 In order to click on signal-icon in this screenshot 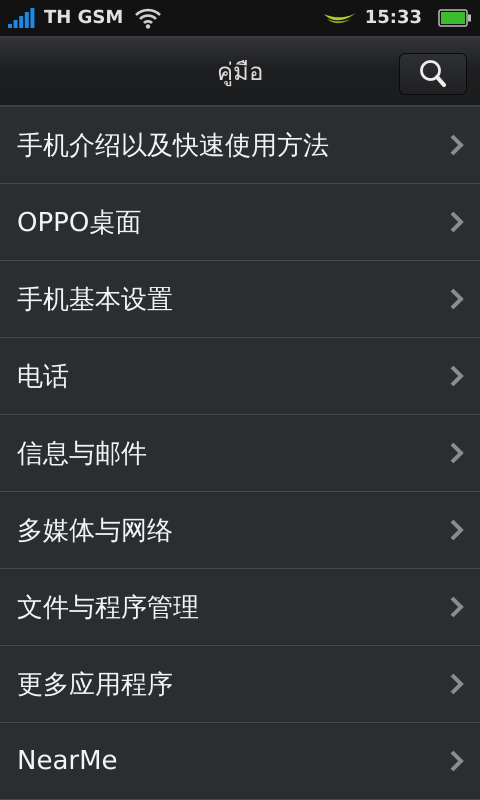, I will do `click(22, 18)`.